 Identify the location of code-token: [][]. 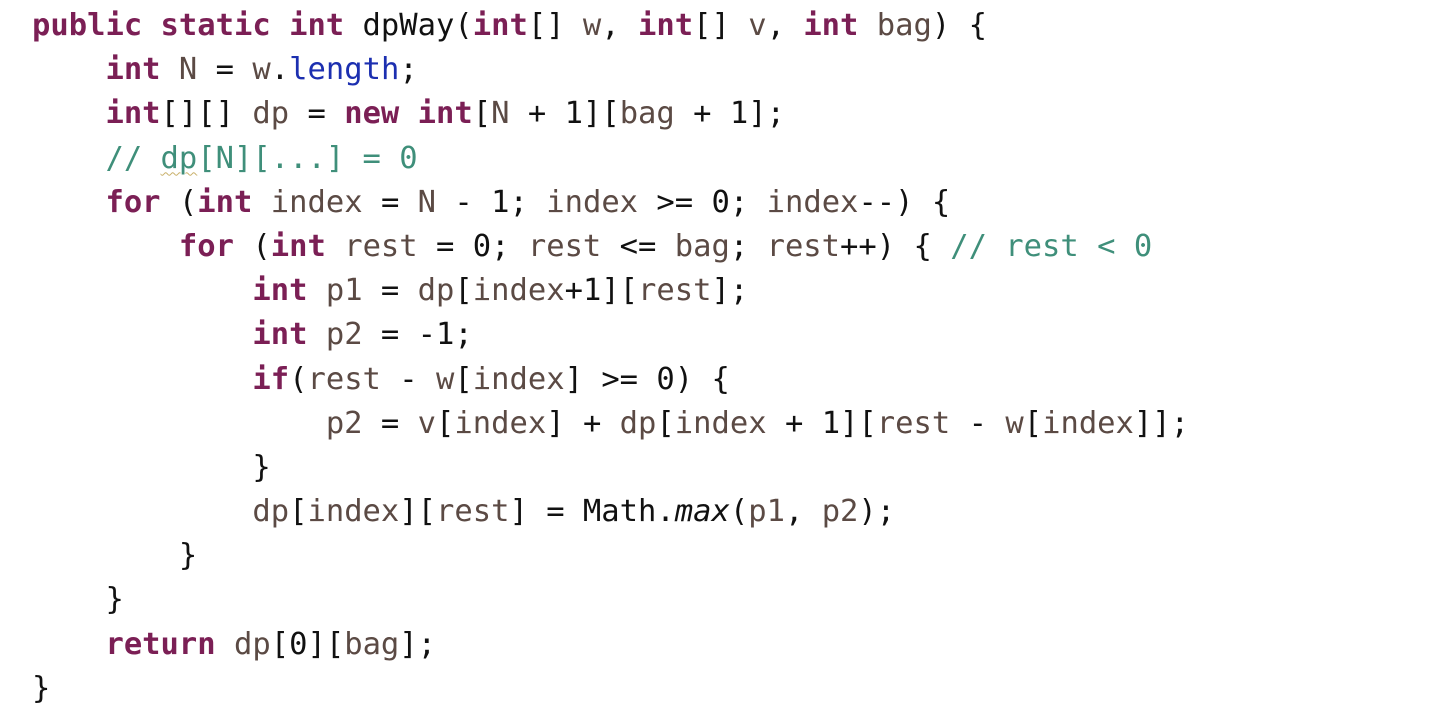
(206, 114).